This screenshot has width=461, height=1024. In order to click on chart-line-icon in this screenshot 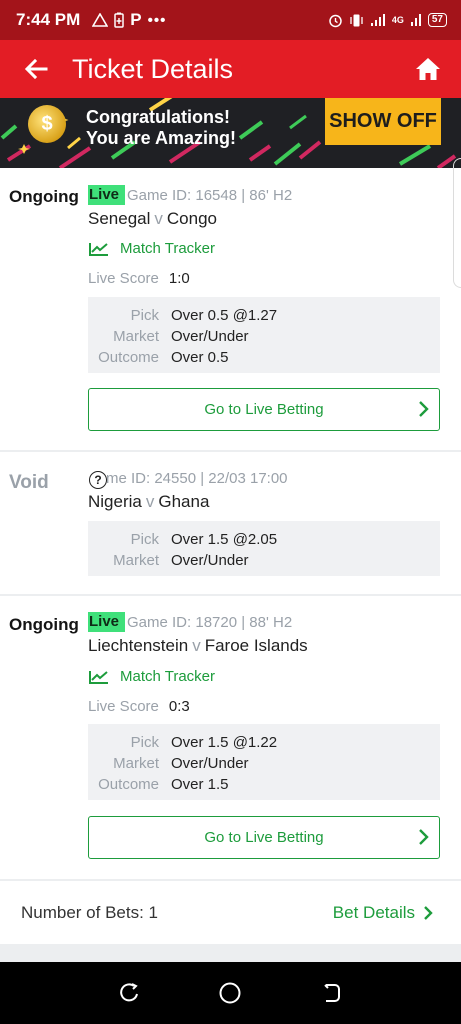, I will do `click(98, 677)`.